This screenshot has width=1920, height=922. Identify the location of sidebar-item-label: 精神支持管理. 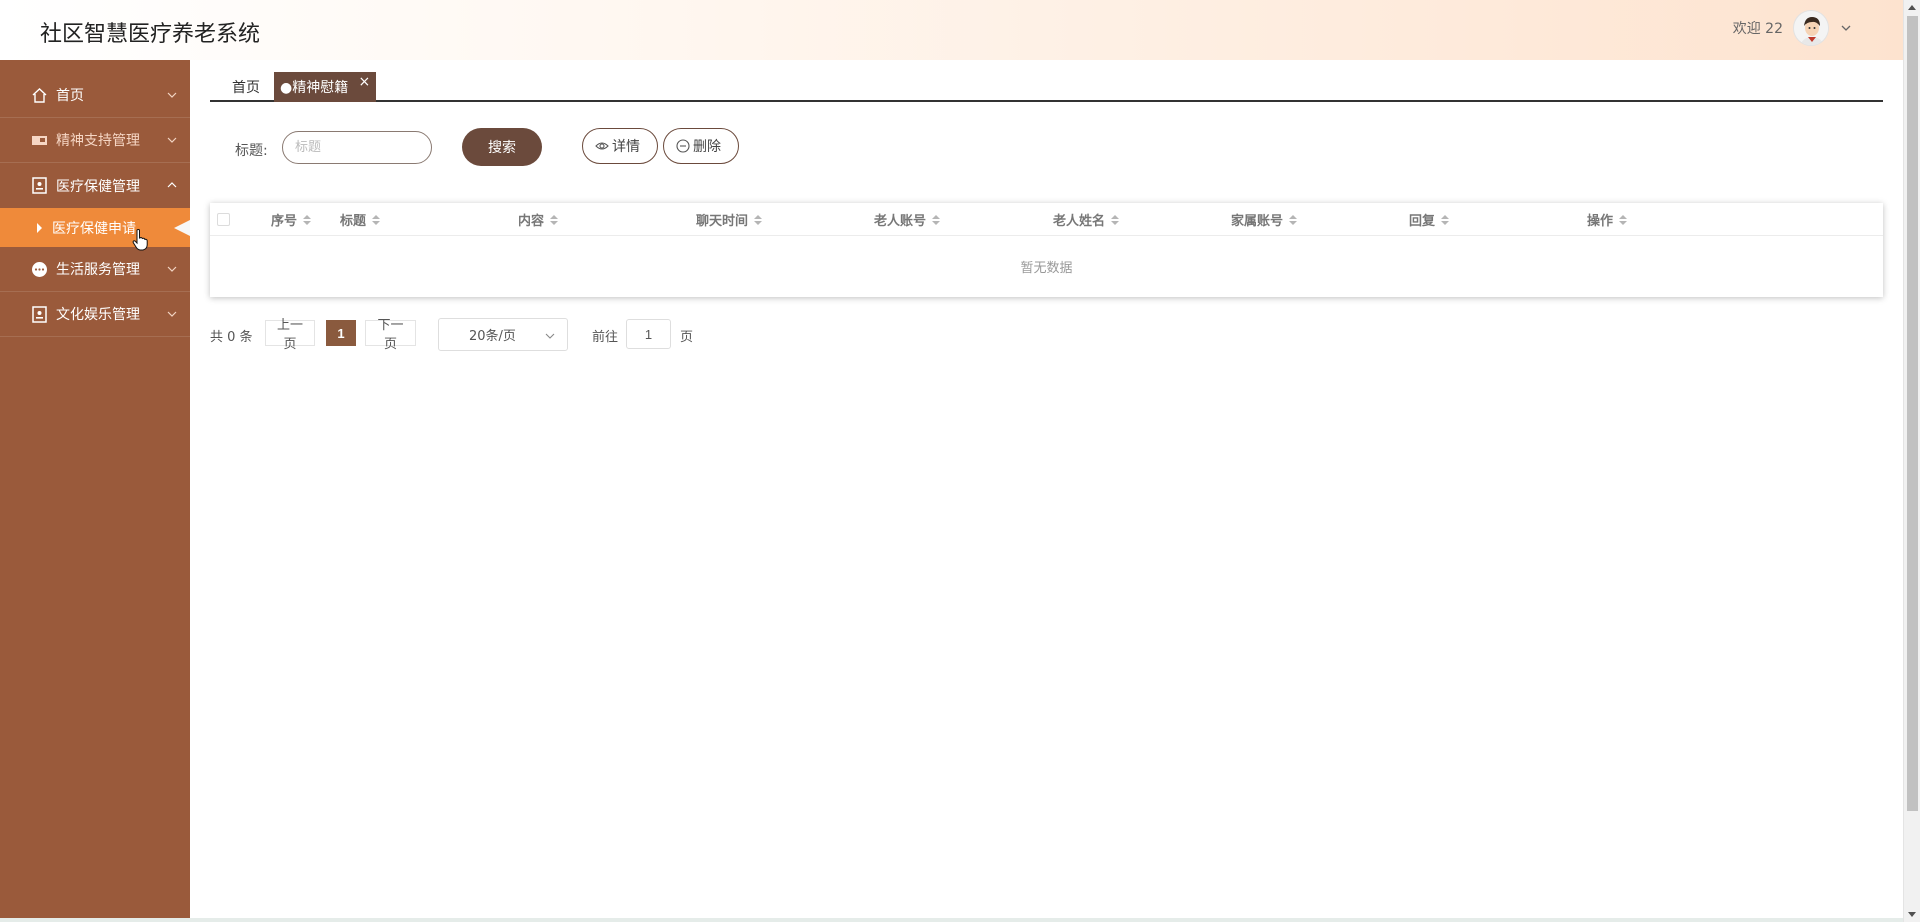
(98, 141).